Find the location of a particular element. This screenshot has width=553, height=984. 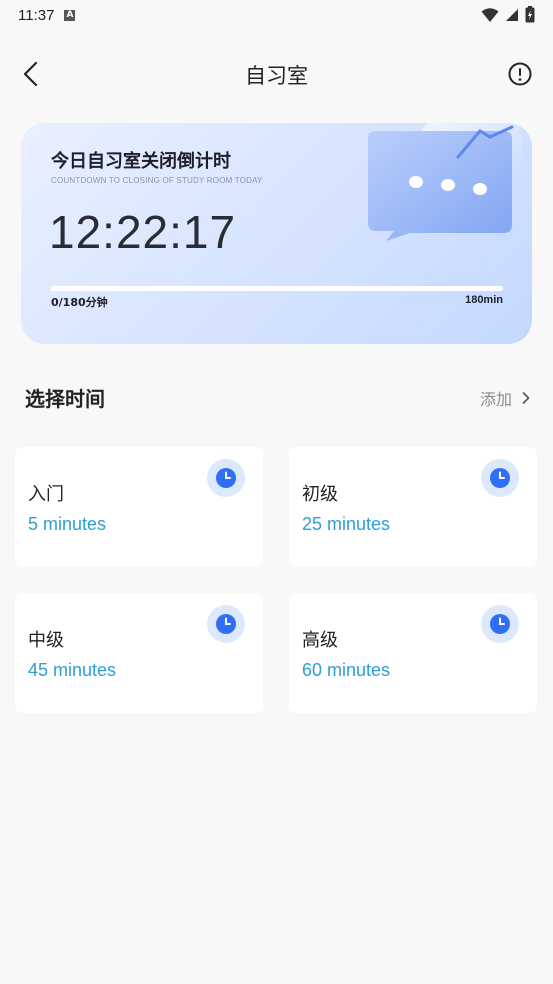

page-title: 自习室 is located at coordinates (276, 76).